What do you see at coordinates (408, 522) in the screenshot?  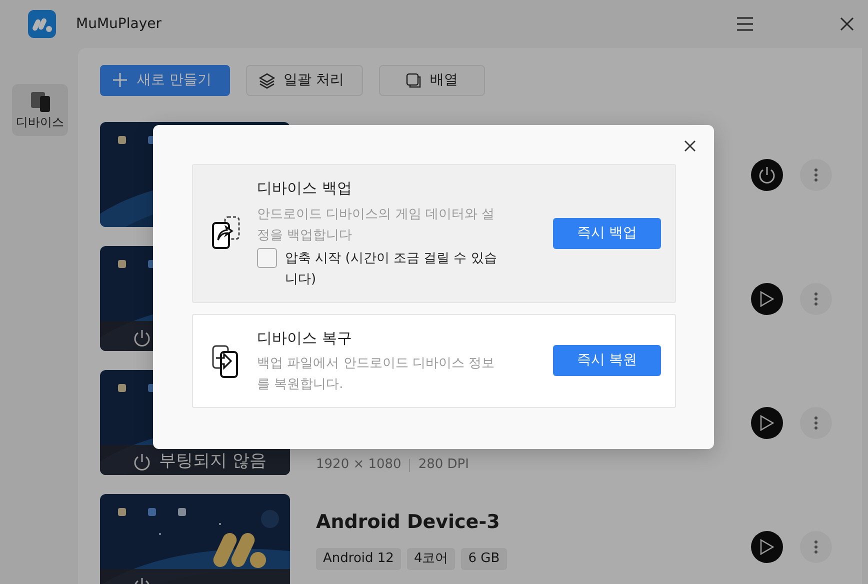 I see `device-name: Android Device-3` at bounding box center [408, 522].